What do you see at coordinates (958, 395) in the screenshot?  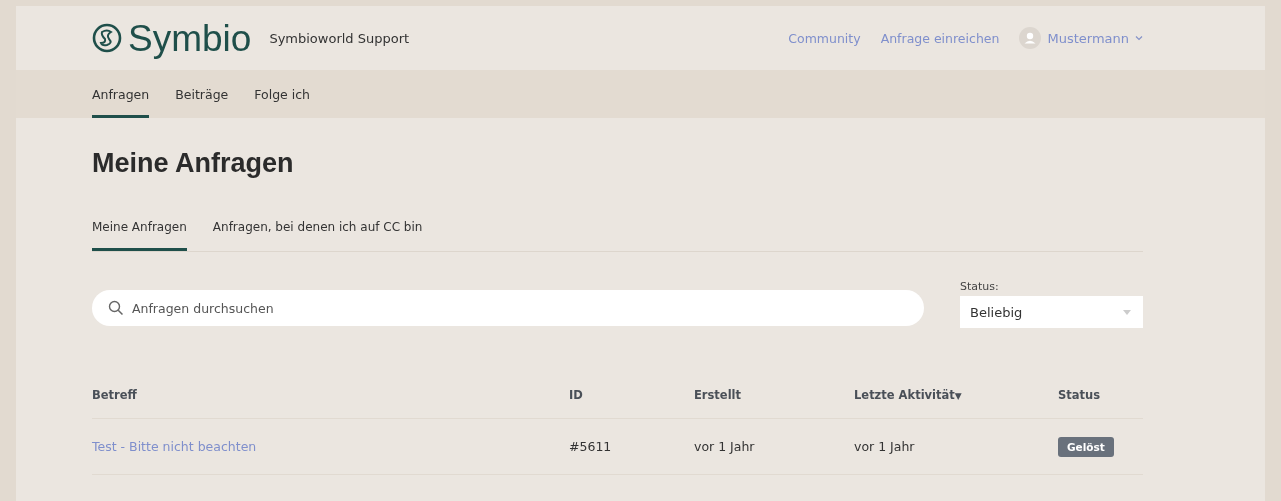 I see `sort-indicator: ▼` at bounding box center [958, 395].